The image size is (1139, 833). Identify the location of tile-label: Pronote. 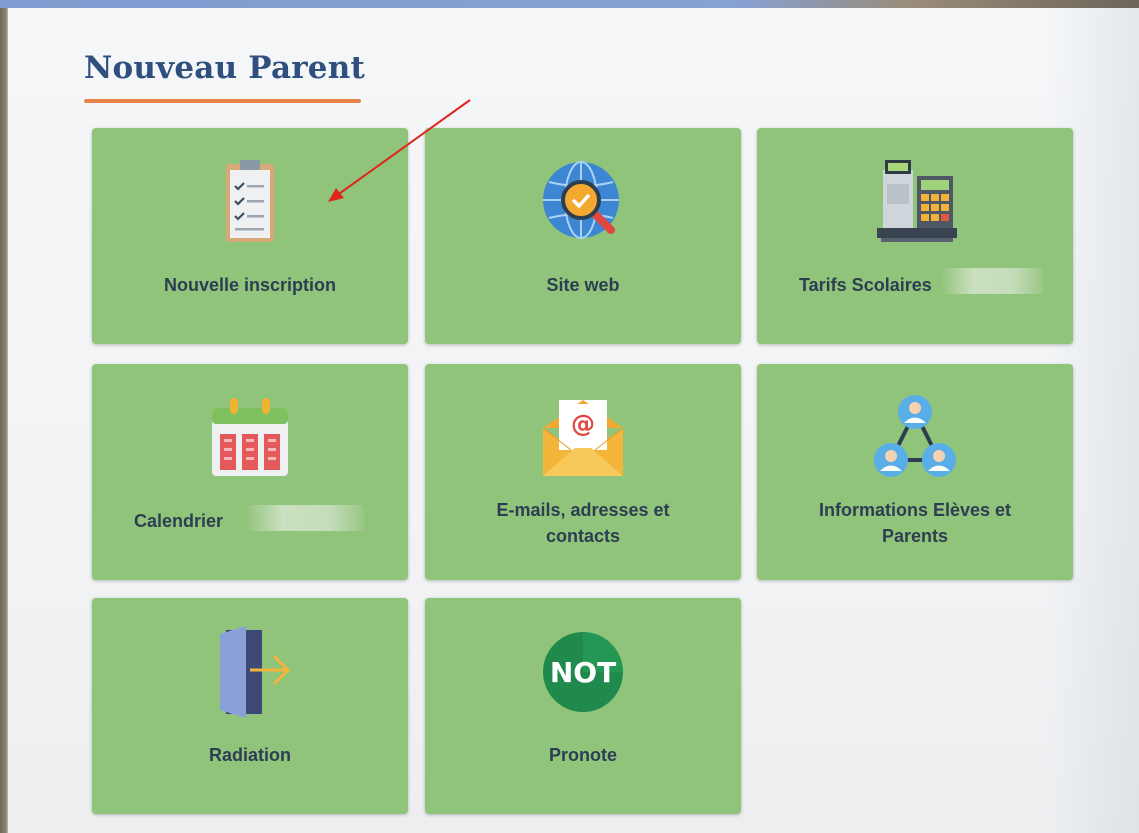
(582, 755).